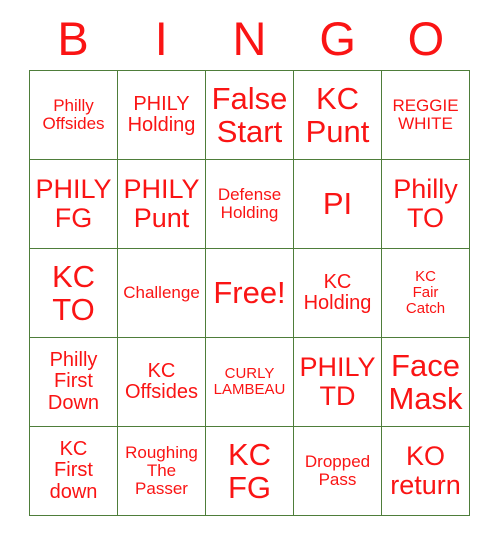 Image resolution: width=500 pixels, height=544 pixels. I want to click on bingo-cell-label: KO return, so click(425, 470).